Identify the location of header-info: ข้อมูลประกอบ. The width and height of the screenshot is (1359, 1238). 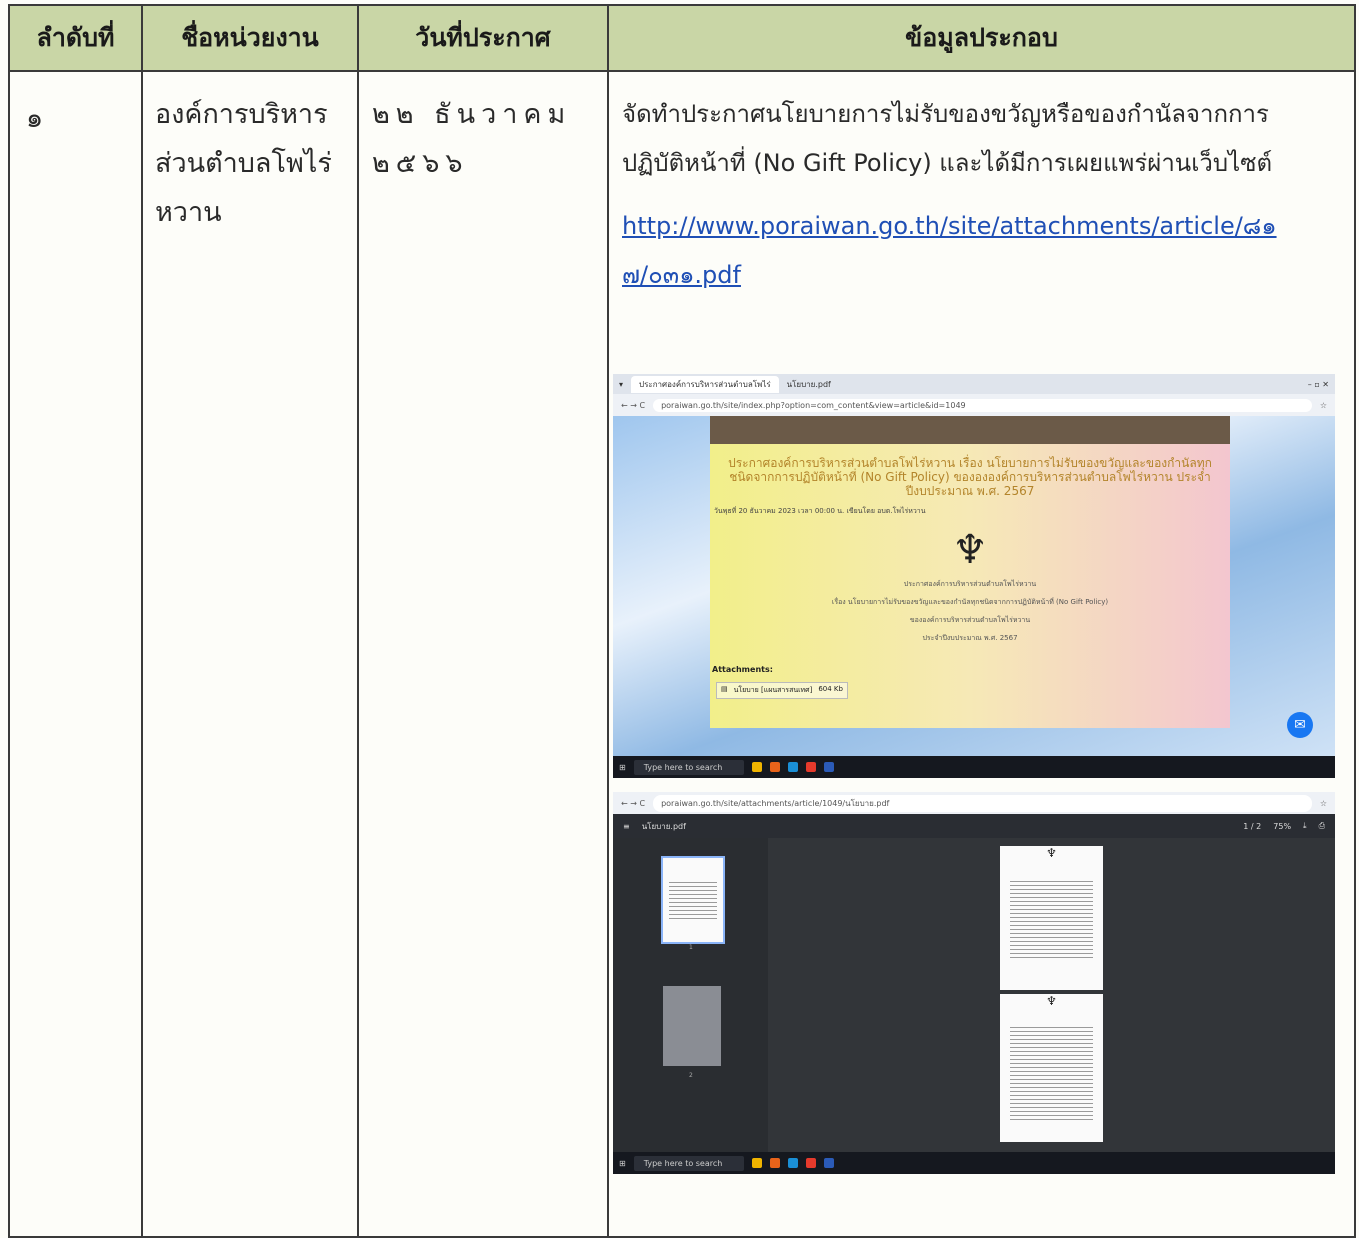
(981, 37).